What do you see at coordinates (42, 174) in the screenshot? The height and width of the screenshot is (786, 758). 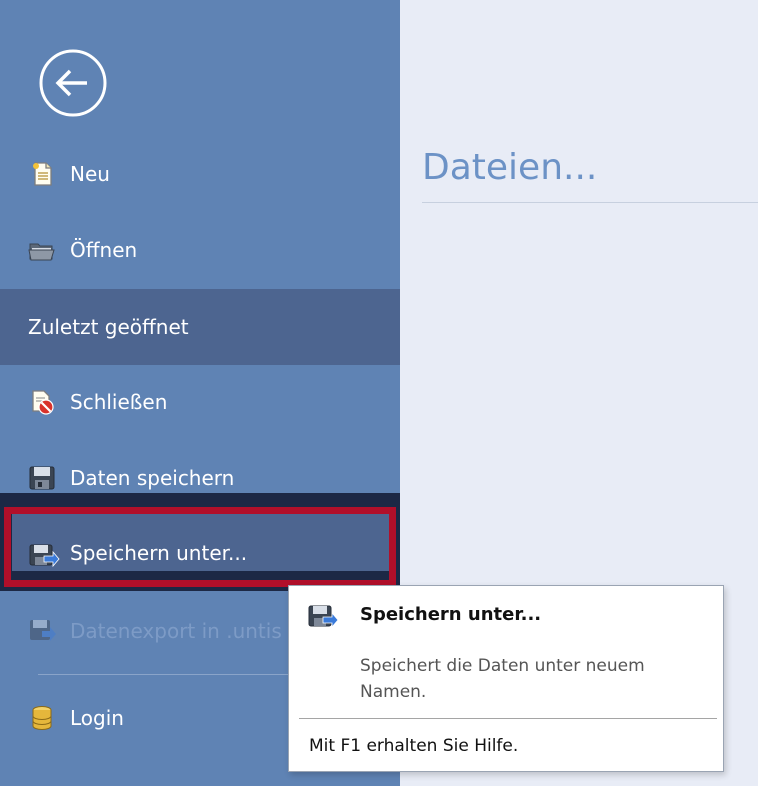 I see `new-document-icon` at bounding box center [42, 174].